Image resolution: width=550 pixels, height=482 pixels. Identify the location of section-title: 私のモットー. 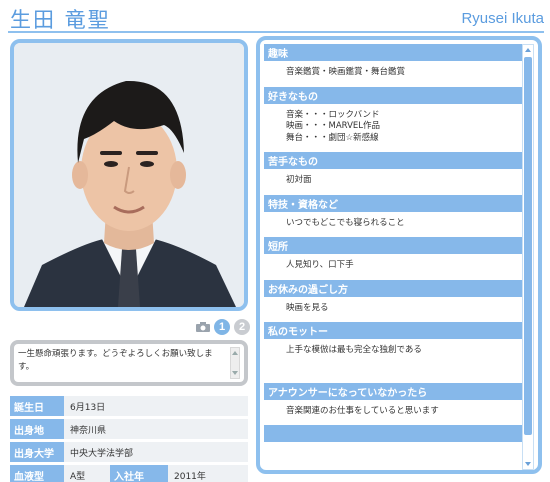
(393, 330).